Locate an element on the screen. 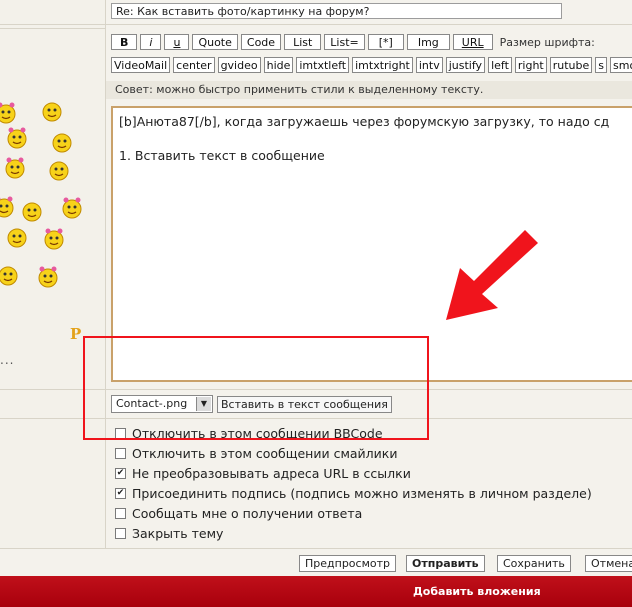 This screenshot has height=607, width=632. submit-button: Отправить is located at coordinates (445, 563).